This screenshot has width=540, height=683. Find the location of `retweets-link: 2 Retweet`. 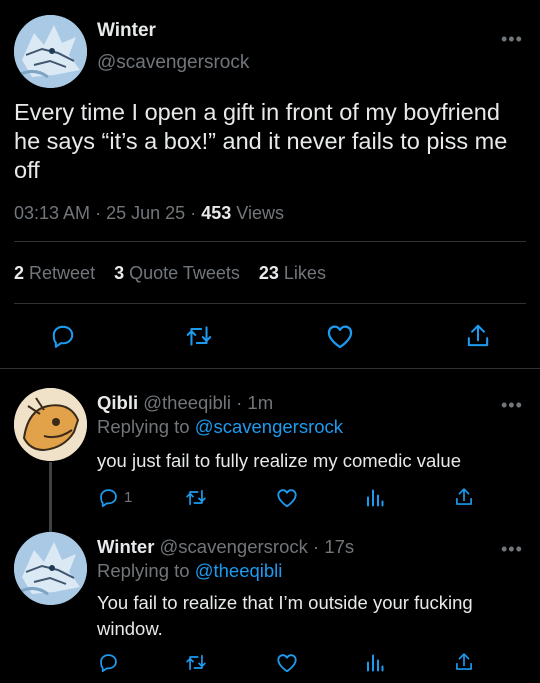

retweets-link: 2 Retweet is located at coordinates (54, 273).